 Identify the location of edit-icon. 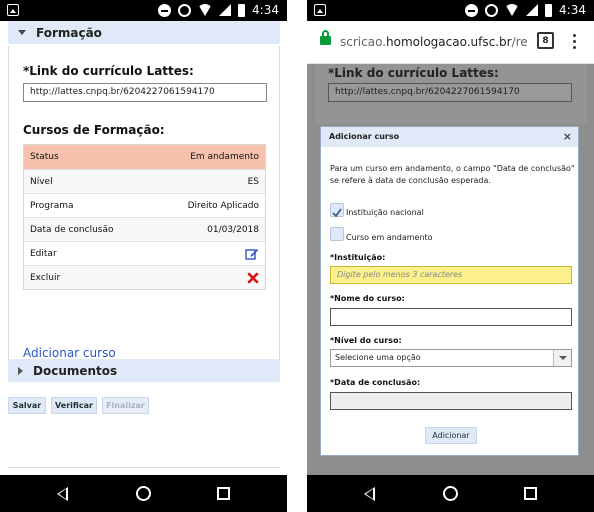
(252, 254).